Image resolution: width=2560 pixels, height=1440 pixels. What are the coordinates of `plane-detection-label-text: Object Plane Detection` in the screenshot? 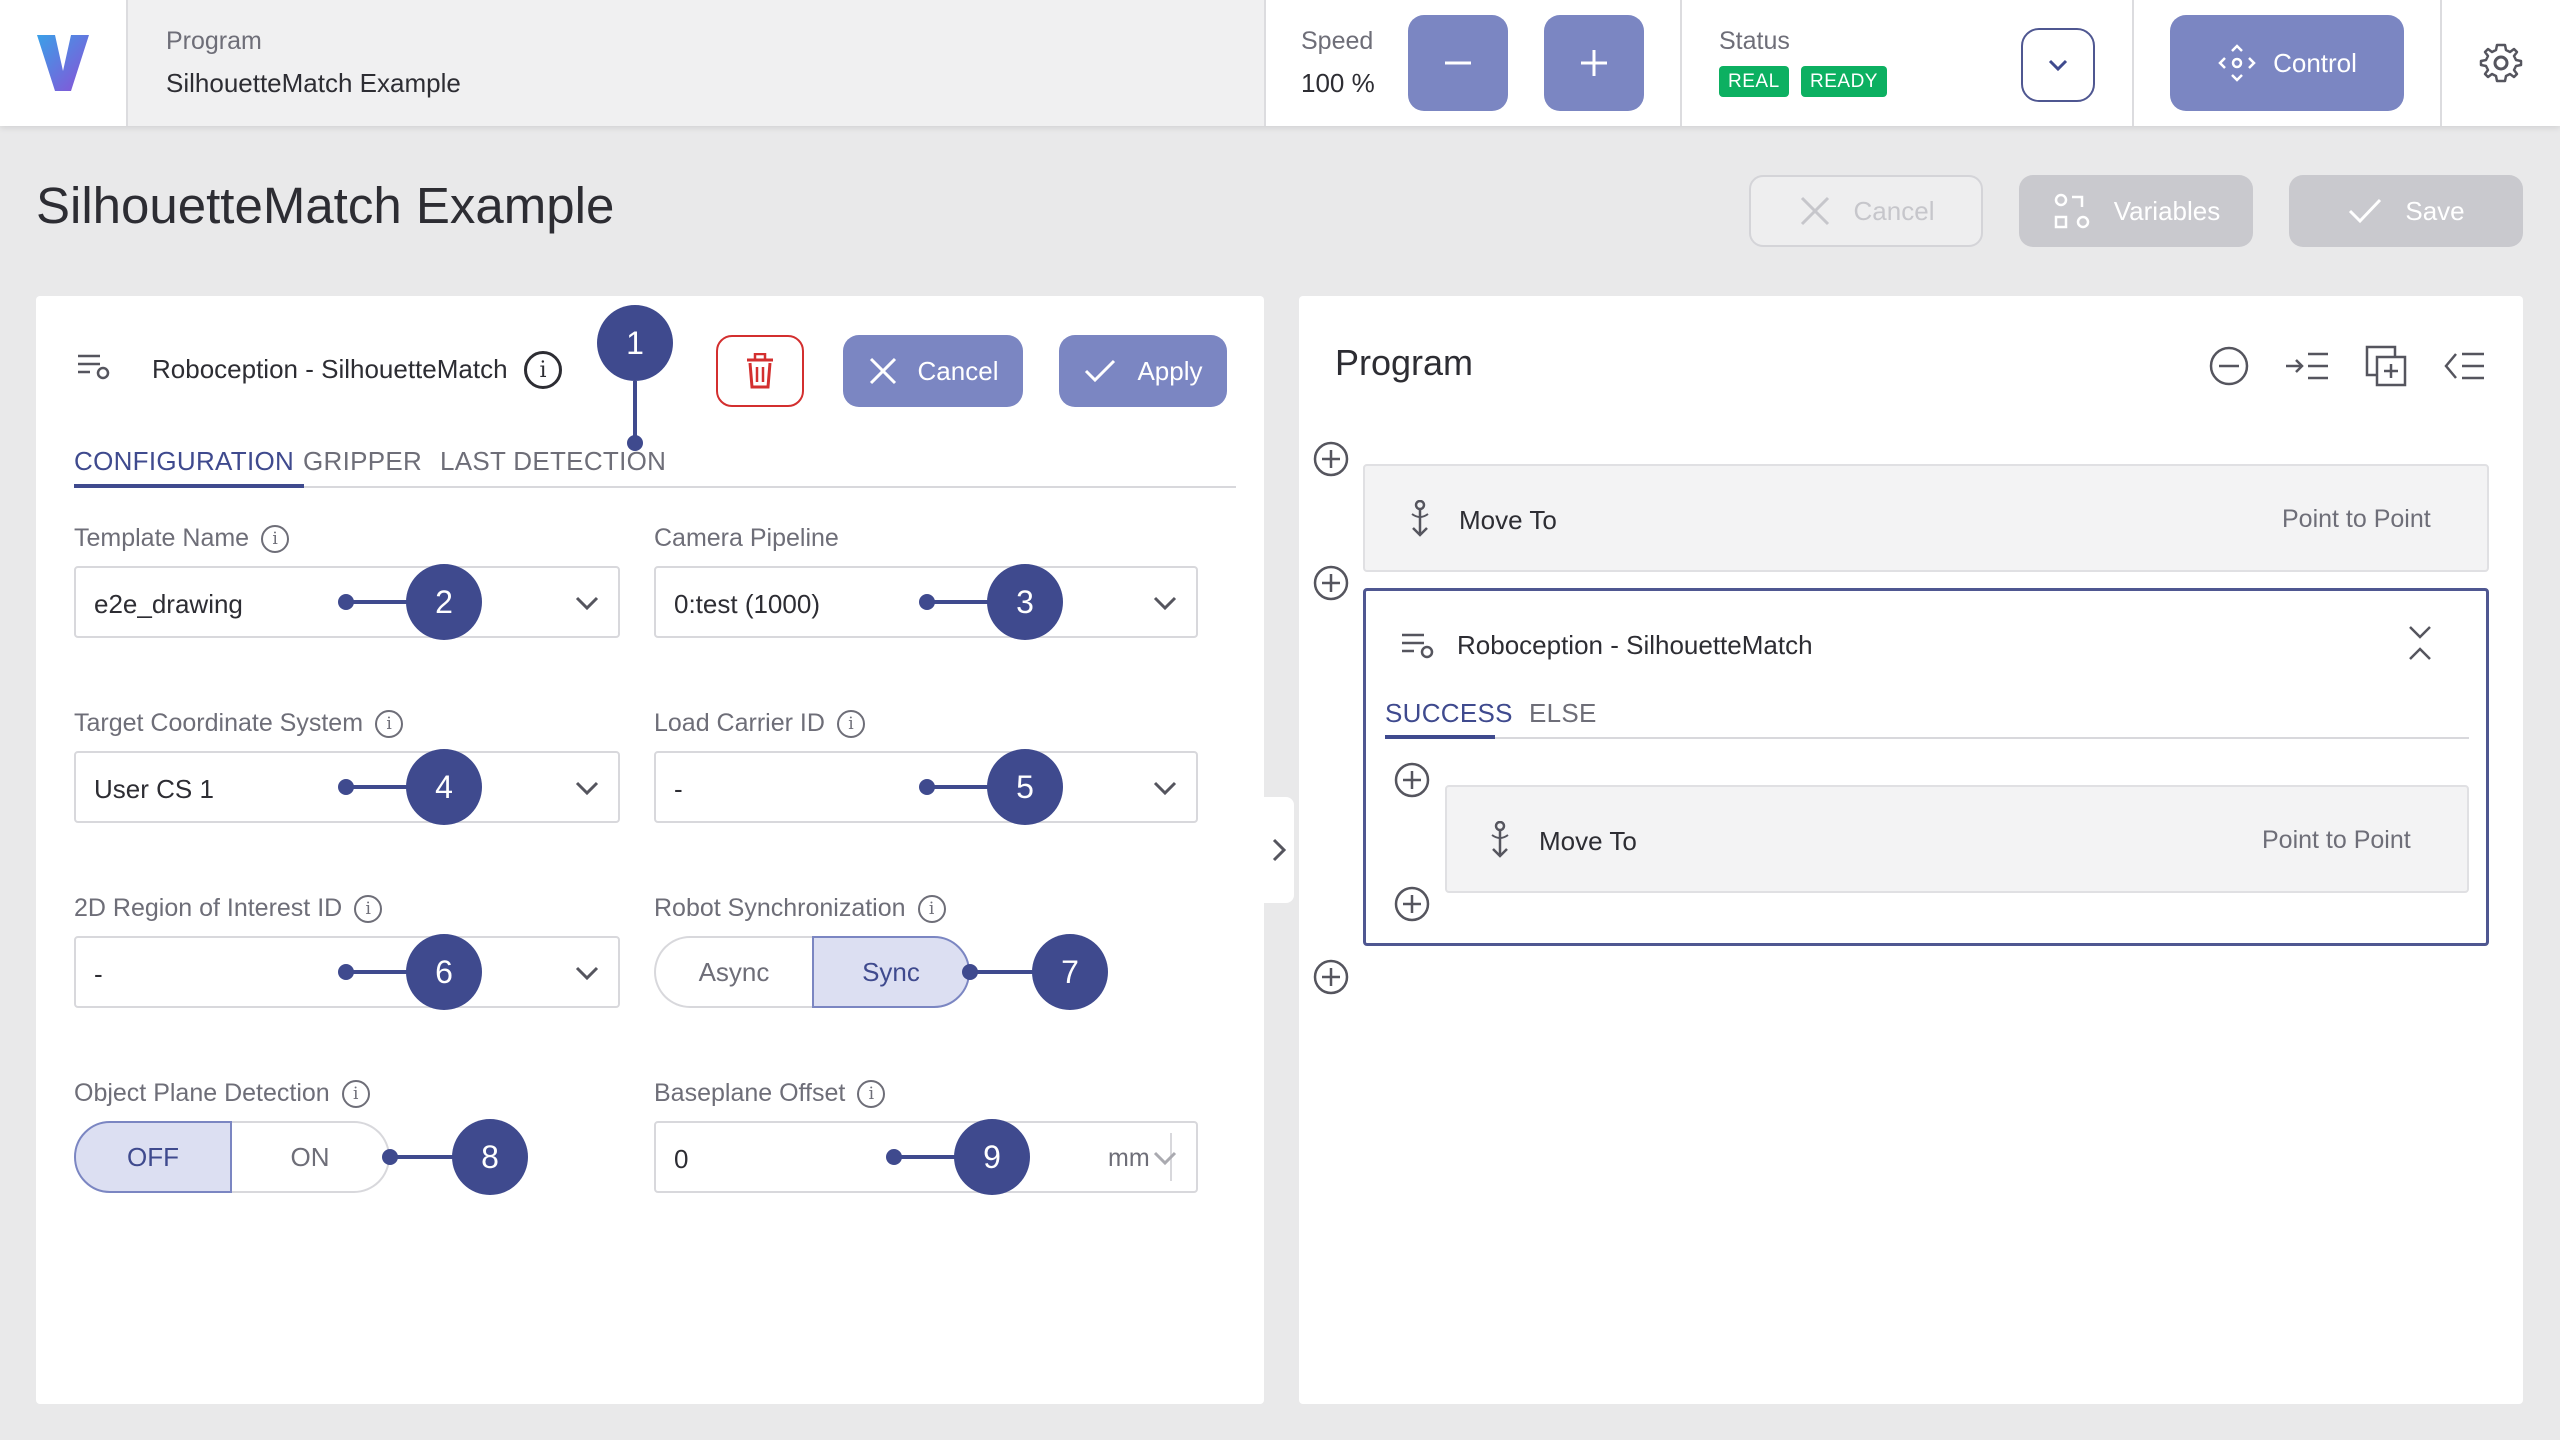 It's located at (202, 1093).